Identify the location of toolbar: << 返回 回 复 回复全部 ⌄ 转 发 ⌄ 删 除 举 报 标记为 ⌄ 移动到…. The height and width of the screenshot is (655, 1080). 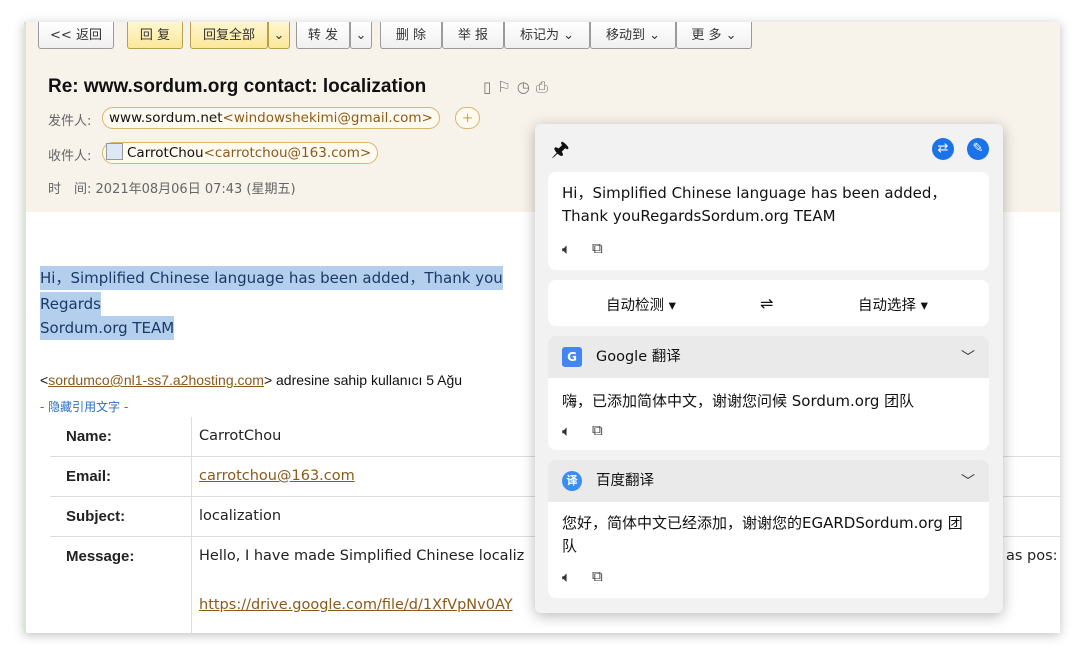
(543, 38).